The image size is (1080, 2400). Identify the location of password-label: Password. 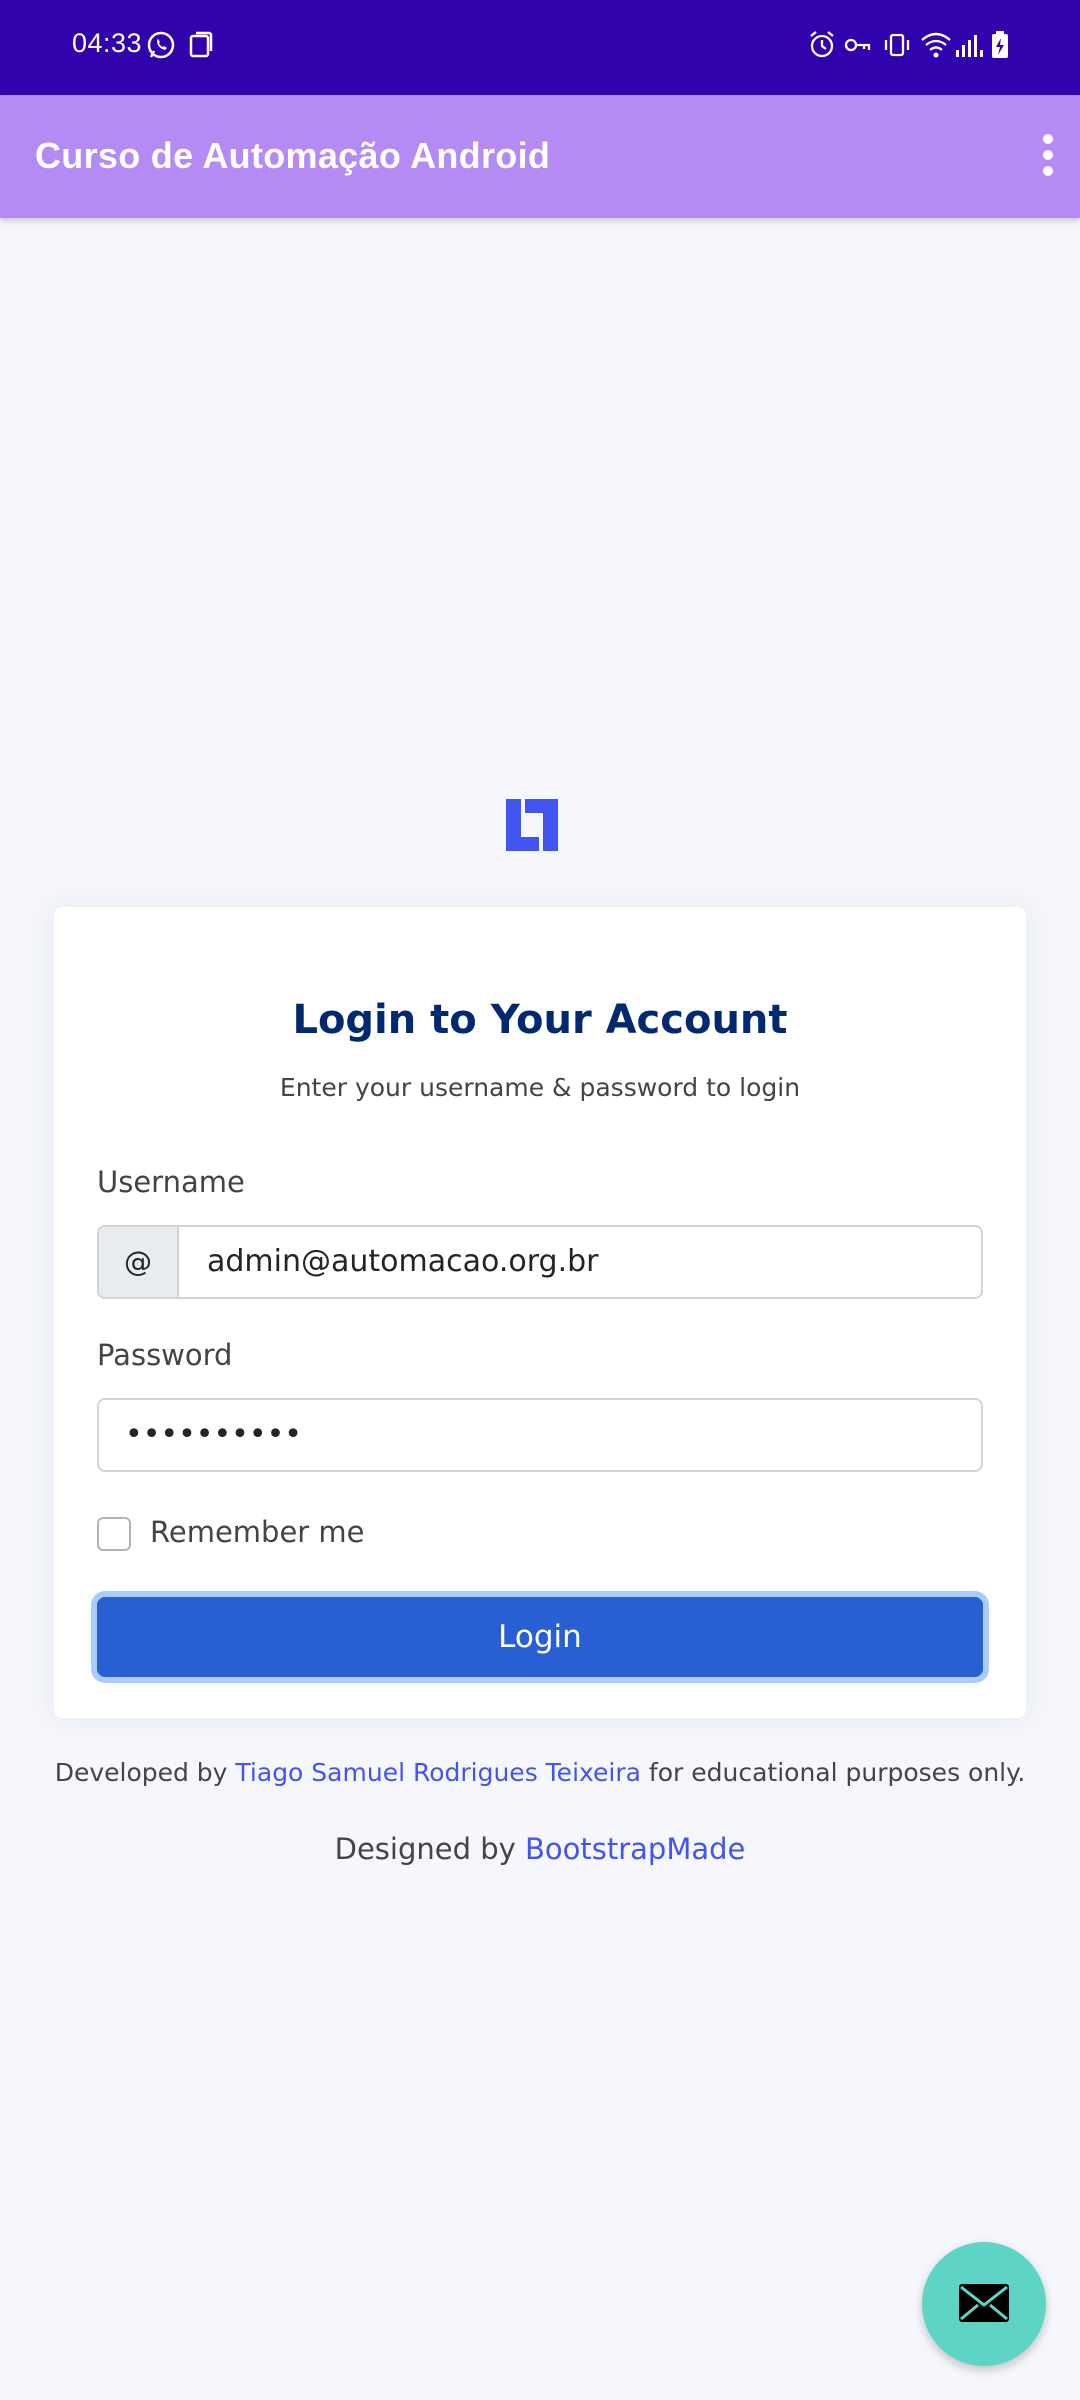
(165, 1355).